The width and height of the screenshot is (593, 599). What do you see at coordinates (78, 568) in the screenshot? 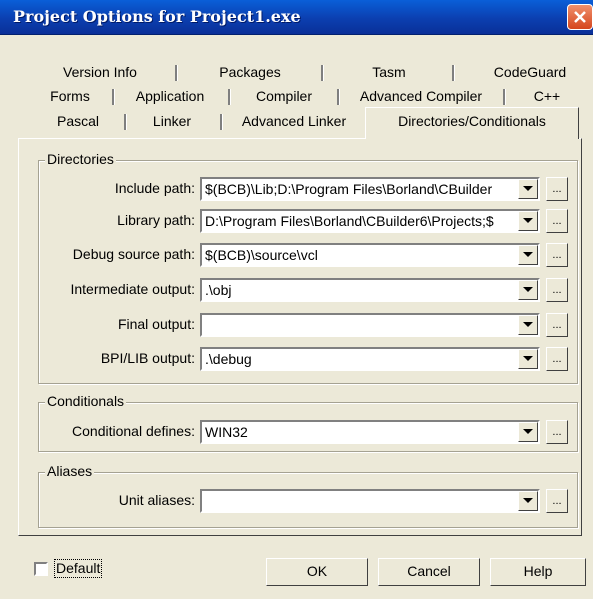
I see `default-checkbox-label: Default` at bounding box center [78, 568].